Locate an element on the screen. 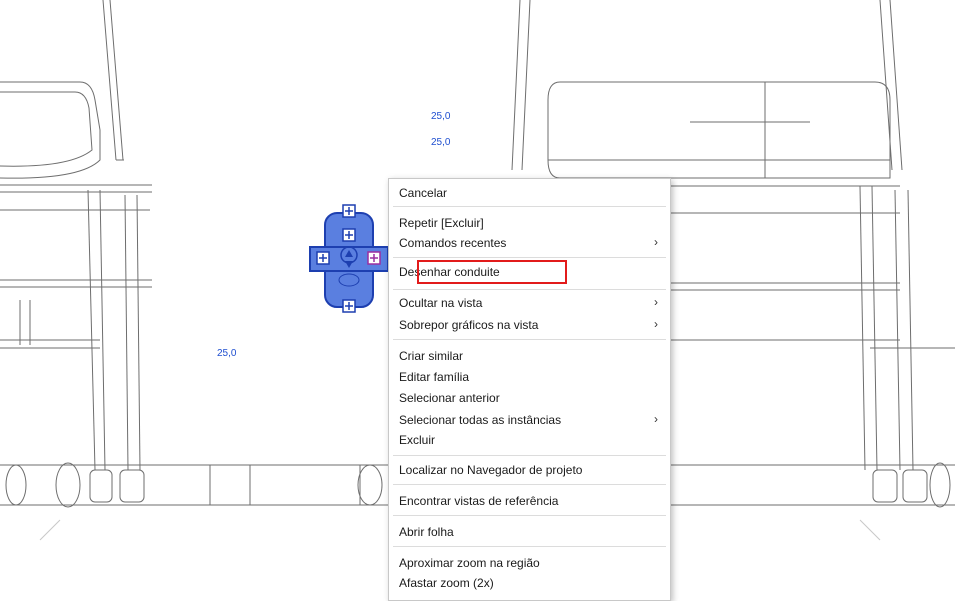 Image resolution: width=955 pixels, height=601 pixels. menu-item-label: Ocultar na vista is located at coordinates (441, 303).